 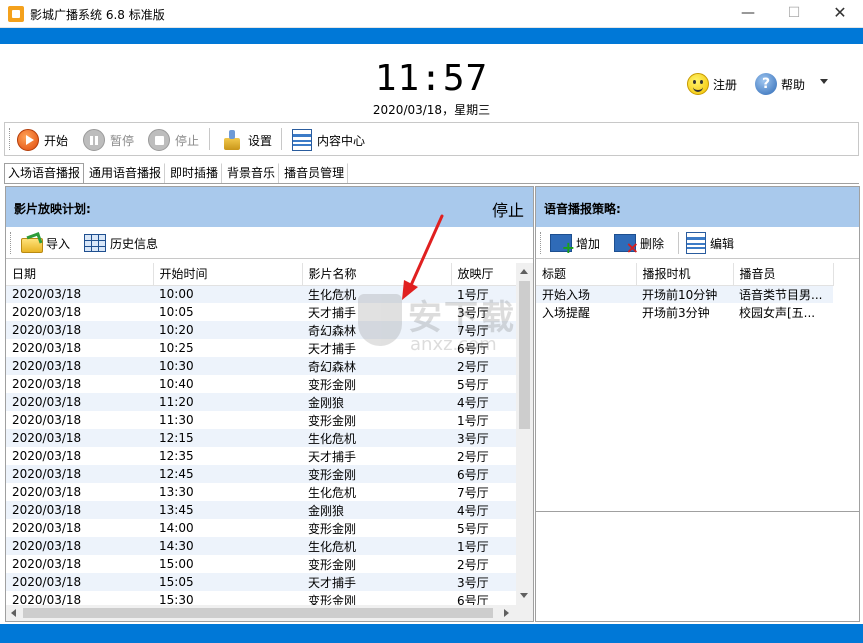 I want to click on settings-button: 设置, so click(x=246, y=140).